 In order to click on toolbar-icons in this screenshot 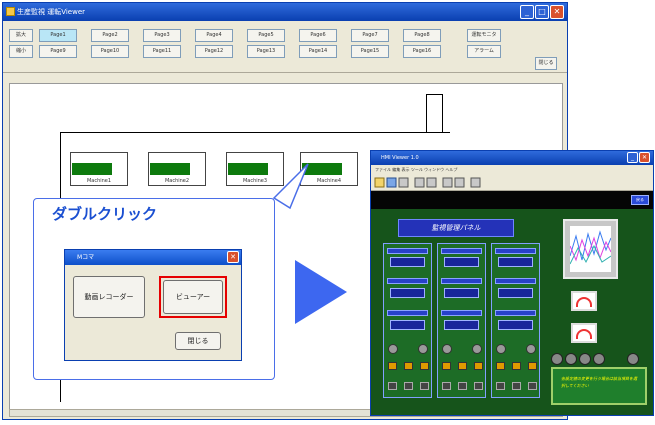, I will do `click(431, 183)`.